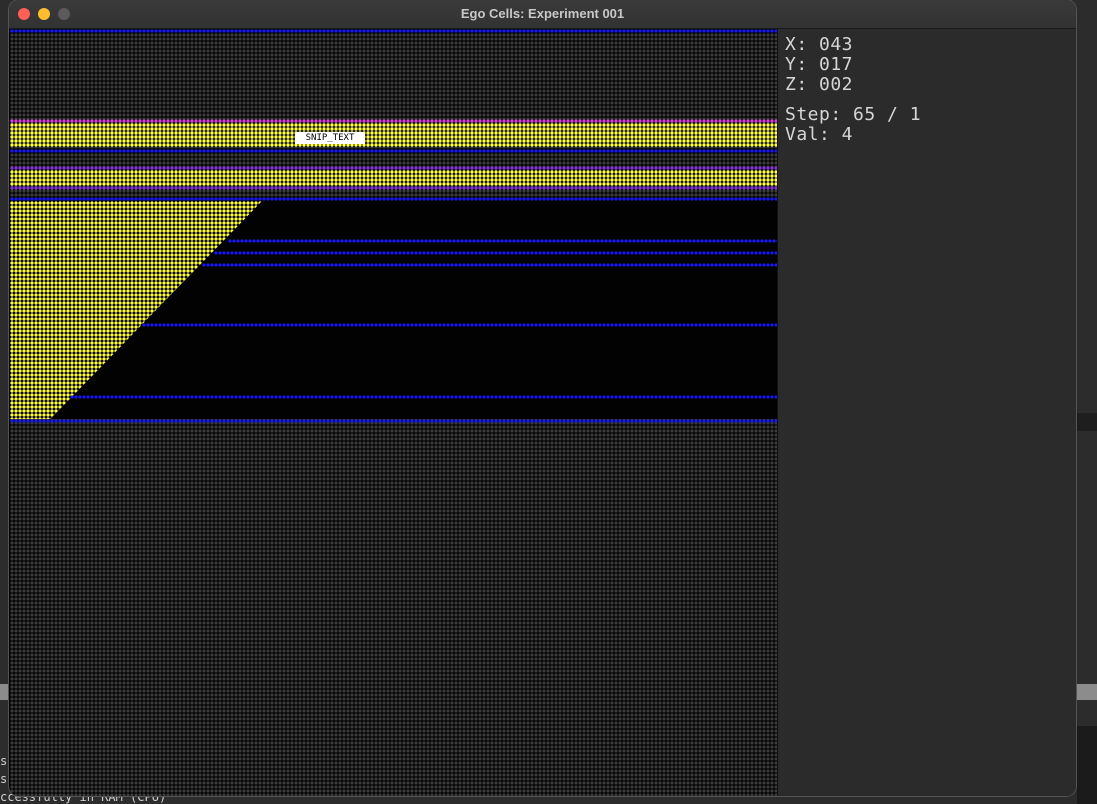 This screenshot has height=804, width=1097. Describe the element at coordinates (1087, 692) in the screenshot. I see `background-scrollbar-right` at that location.